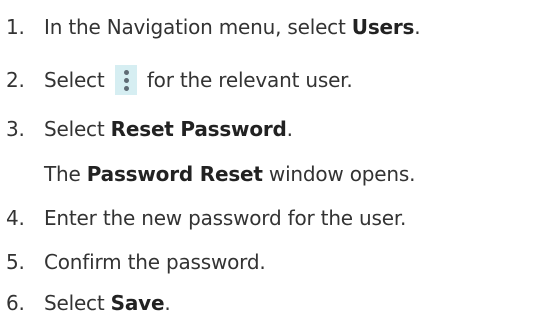 The width and height of the screenshot is (548, 316). Describe the element at coordinates (125, 80) in the screenshot. I see `more-vertical-icon` at that location.